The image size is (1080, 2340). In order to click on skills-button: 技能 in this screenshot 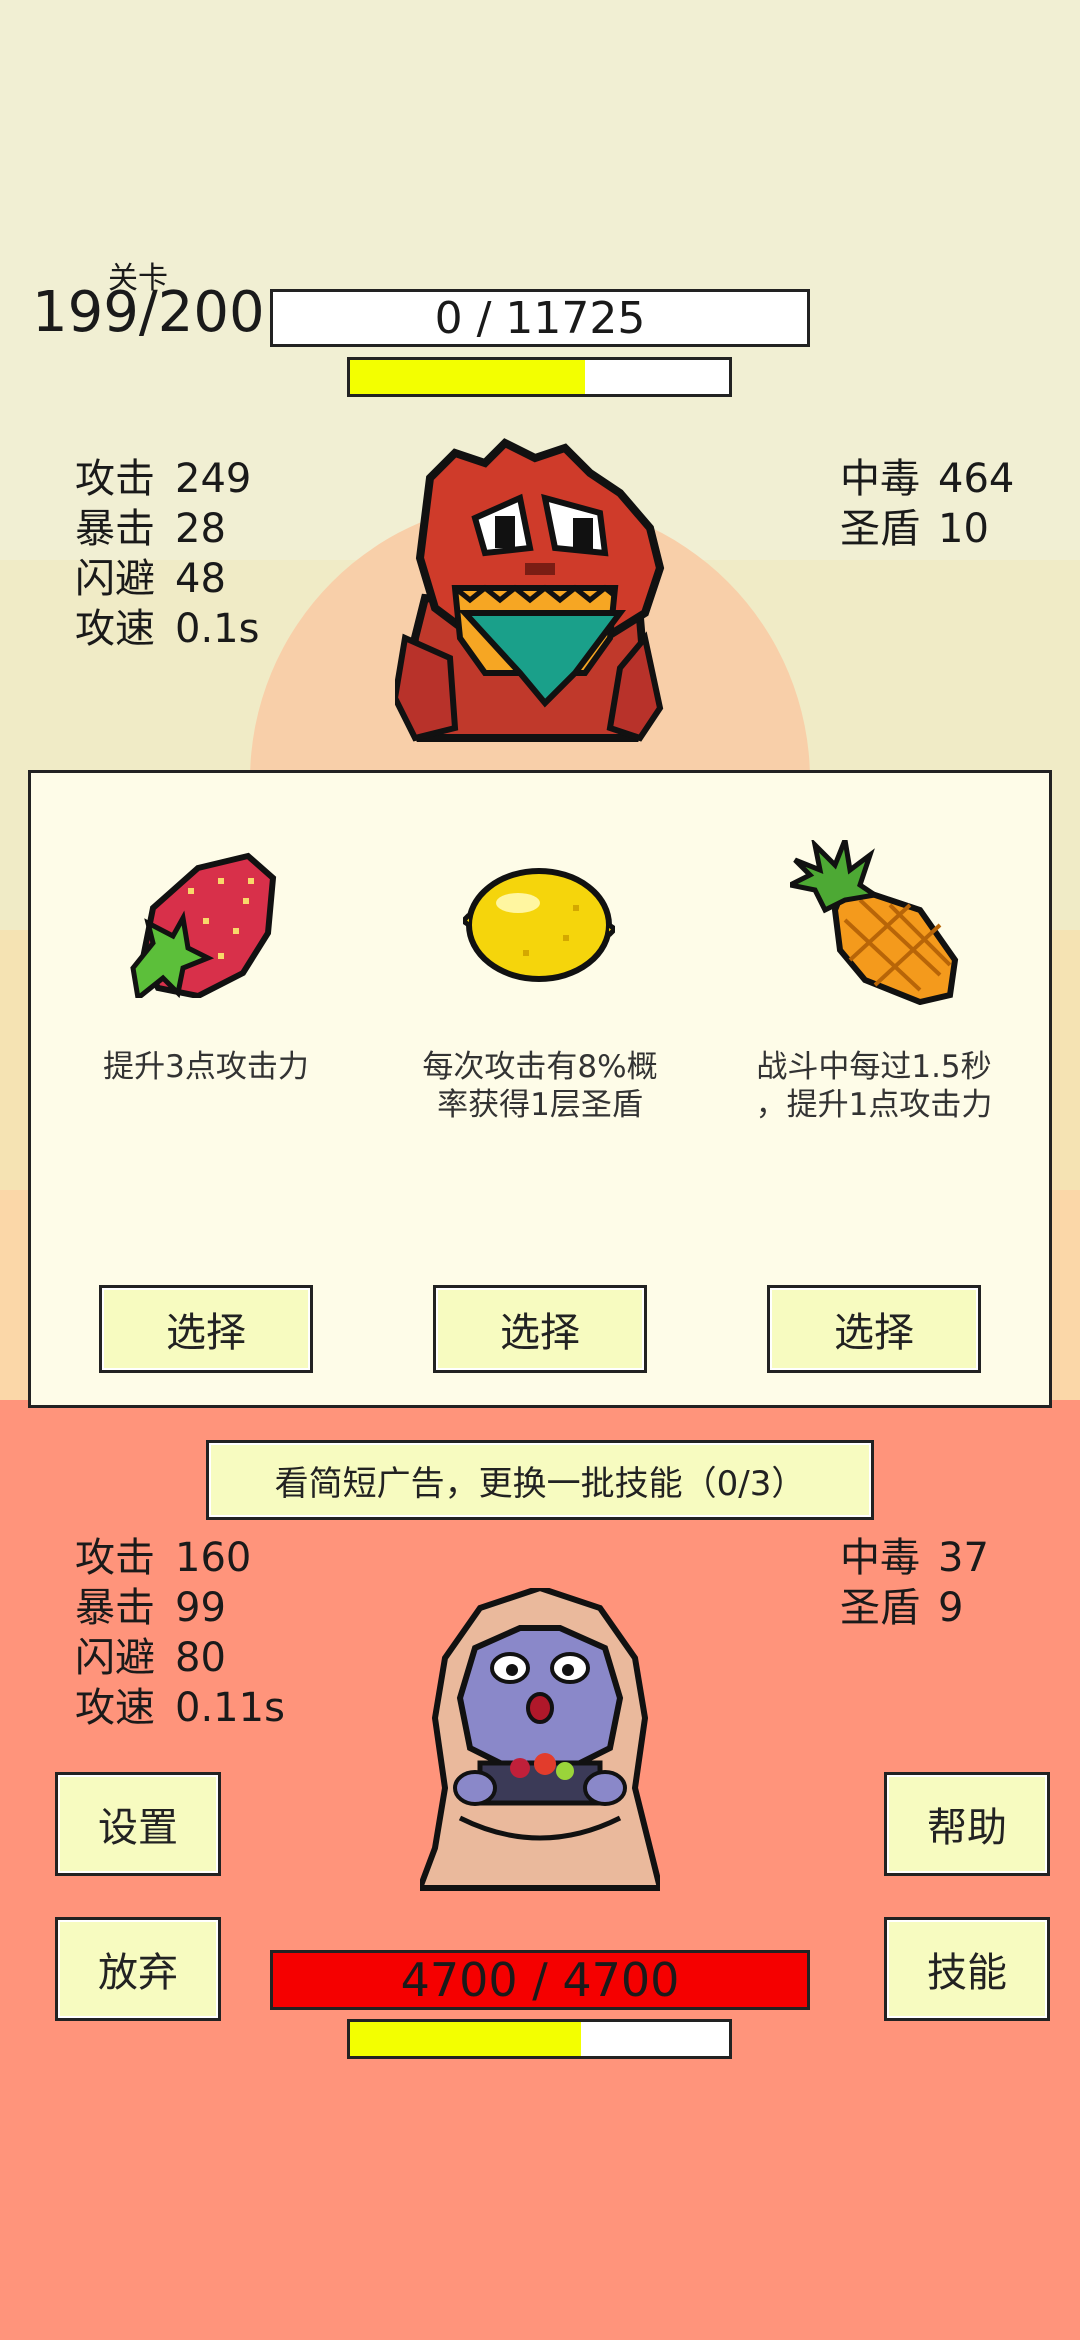, I will do `click(967, 1969)`.